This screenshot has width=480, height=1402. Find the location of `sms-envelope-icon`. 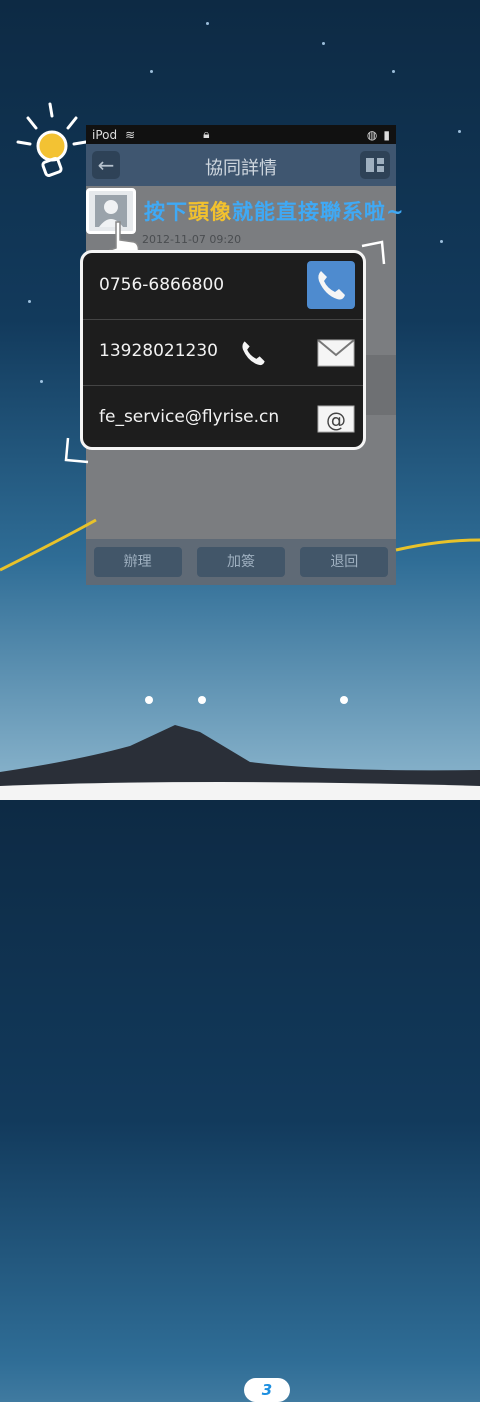

sms-envelope-icon is located at coordinates (336, 353).